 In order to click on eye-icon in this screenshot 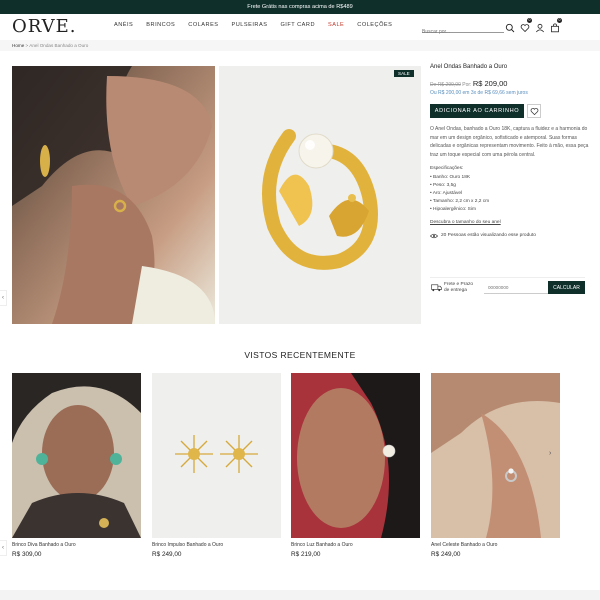, I will do `click(434, 235)`.